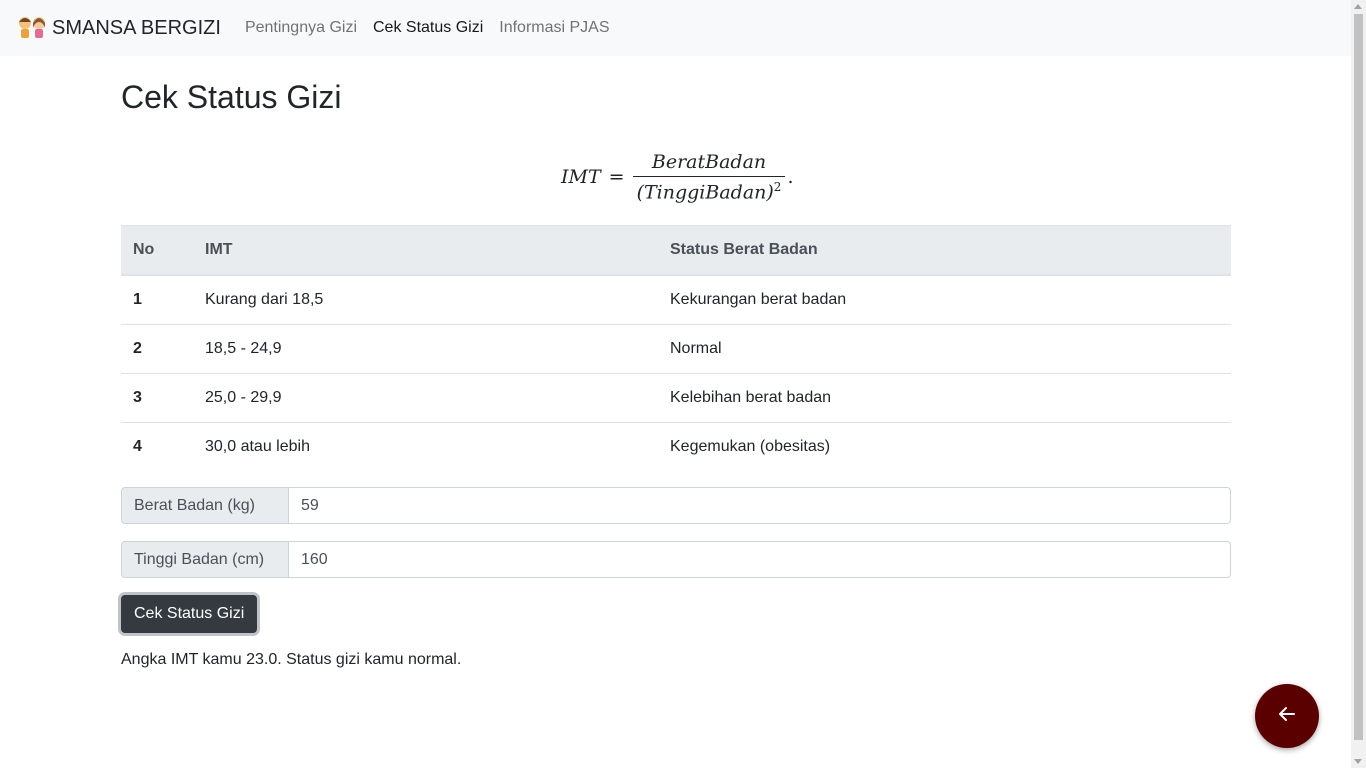  I want to click on cell-no: 4, so click(137, 446).